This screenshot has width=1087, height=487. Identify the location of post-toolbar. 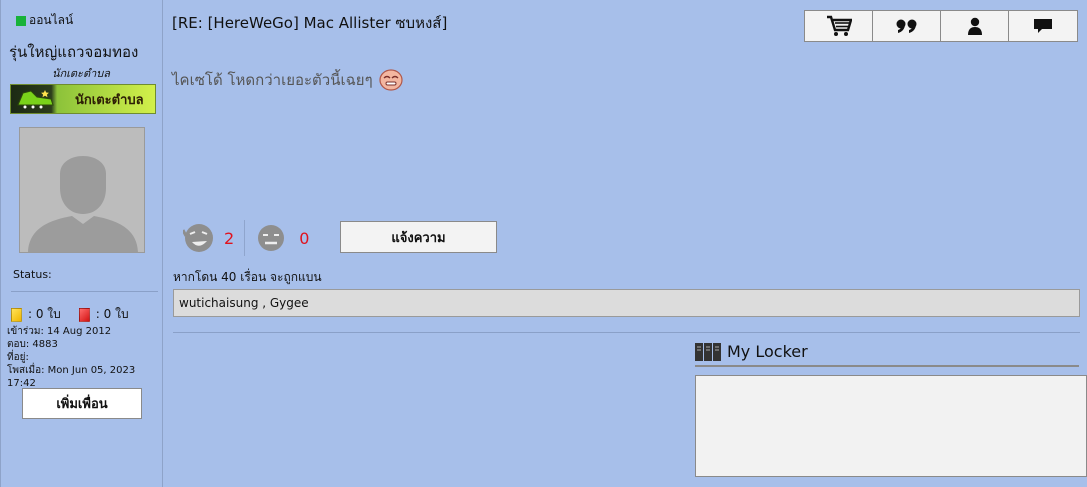
(941, 26).